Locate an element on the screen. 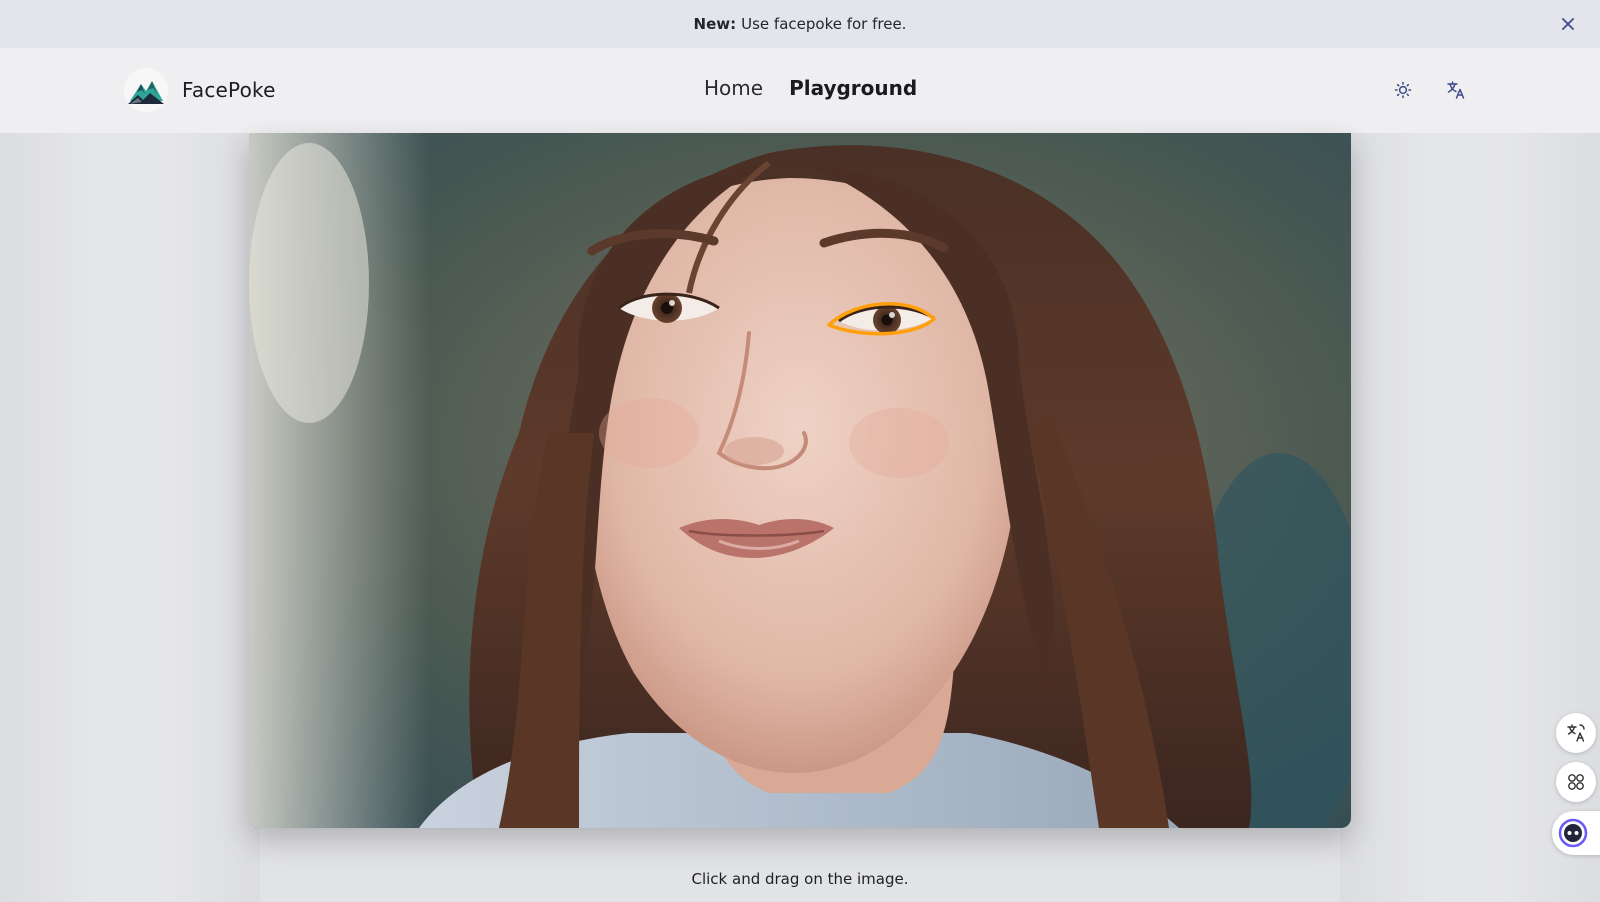 This screenshot has width=1600, height=902. main-nav: Home Playground is located at coordinates (810, 88).